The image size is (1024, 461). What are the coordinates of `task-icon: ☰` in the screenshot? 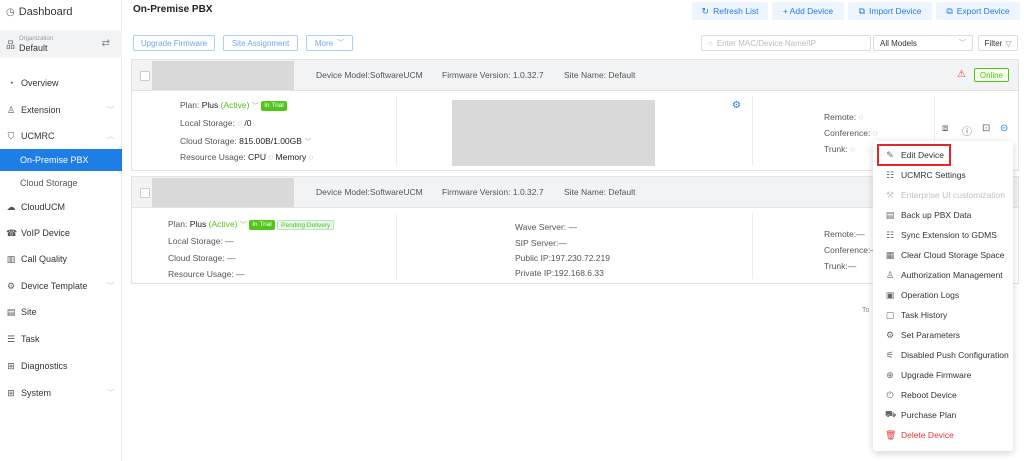 It's located at (11, 338).